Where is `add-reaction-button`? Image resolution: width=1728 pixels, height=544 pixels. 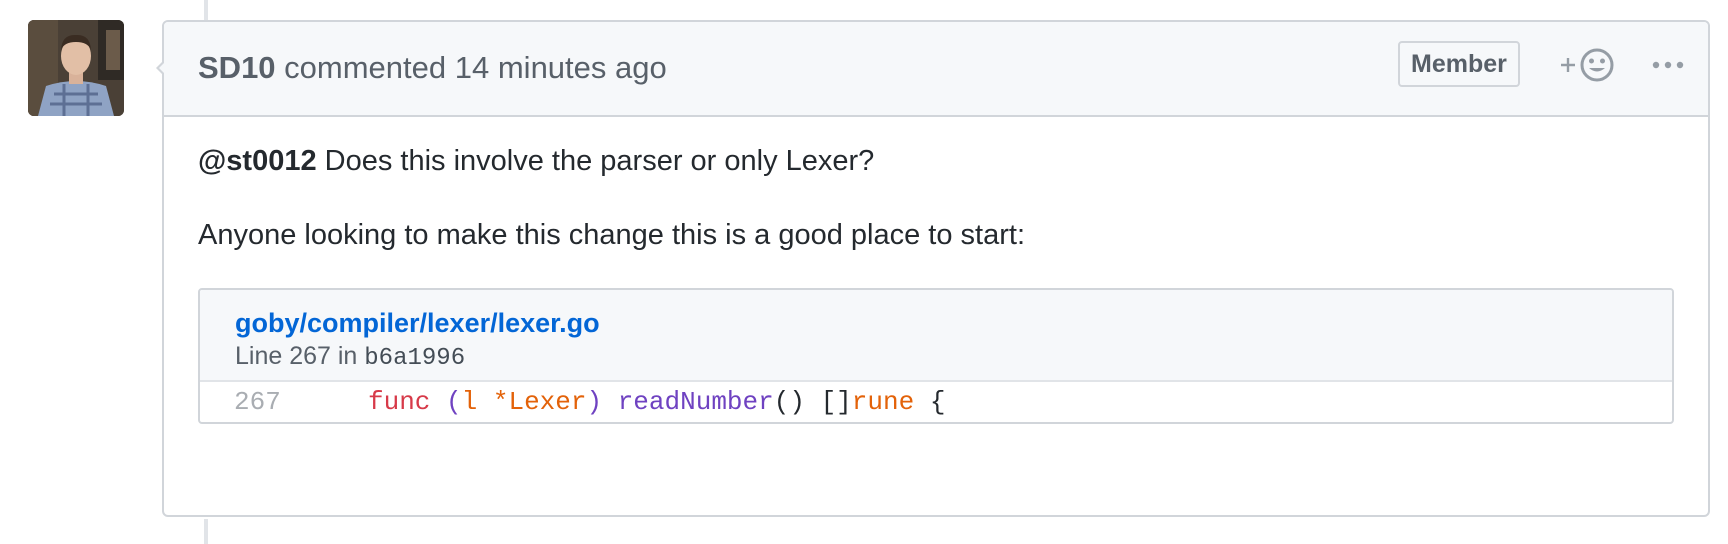
add-reaction-button is located at coordinates (1588, 65).